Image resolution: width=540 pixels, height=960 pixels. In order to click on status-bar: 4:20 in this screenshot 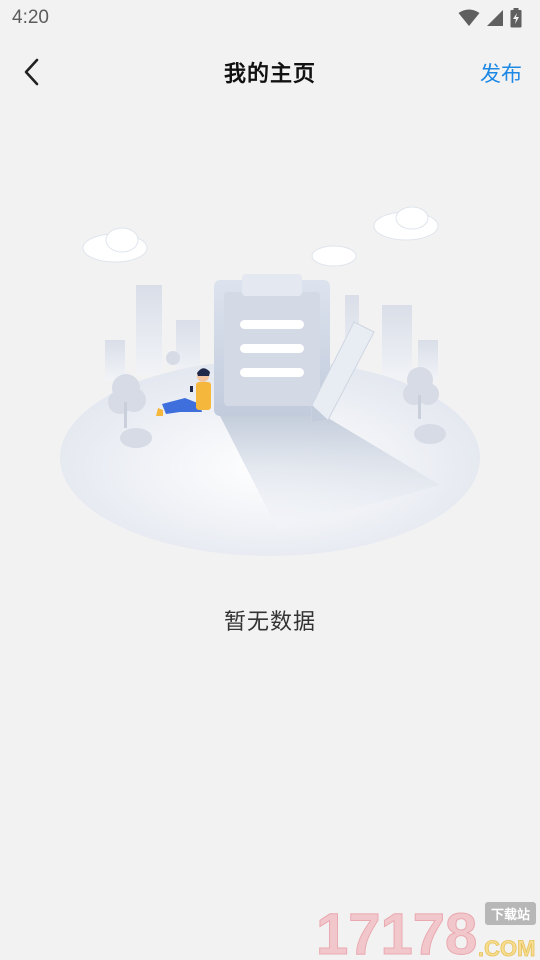, I will do `click(270, 18)`.